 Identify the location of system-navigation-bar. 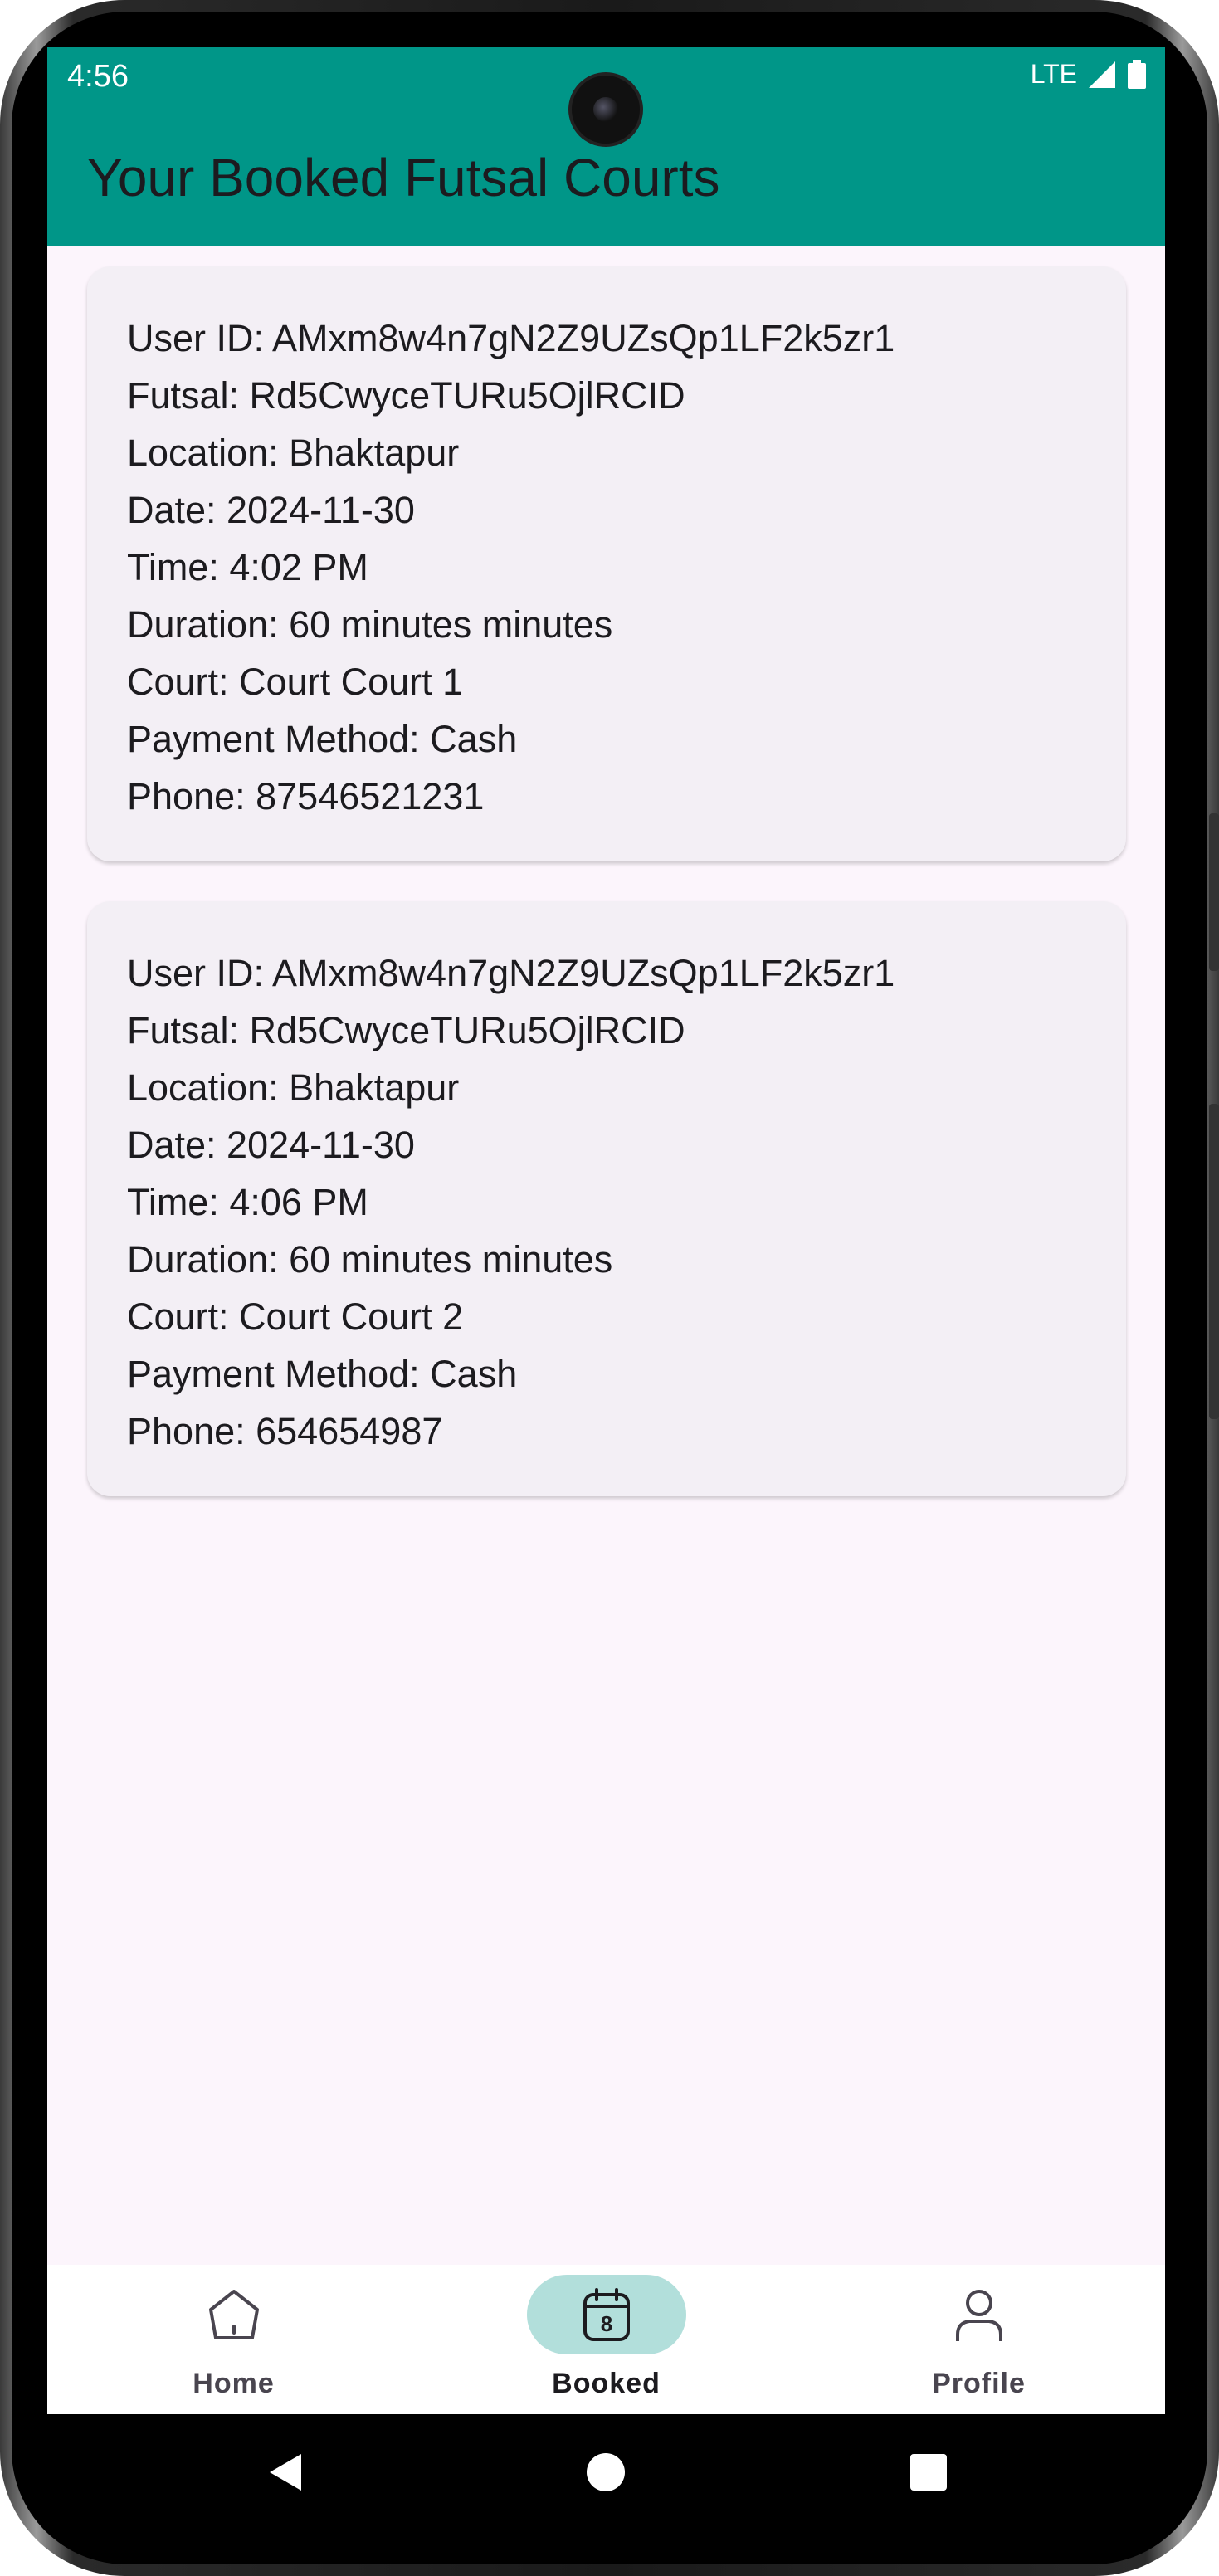
(606, 2472).